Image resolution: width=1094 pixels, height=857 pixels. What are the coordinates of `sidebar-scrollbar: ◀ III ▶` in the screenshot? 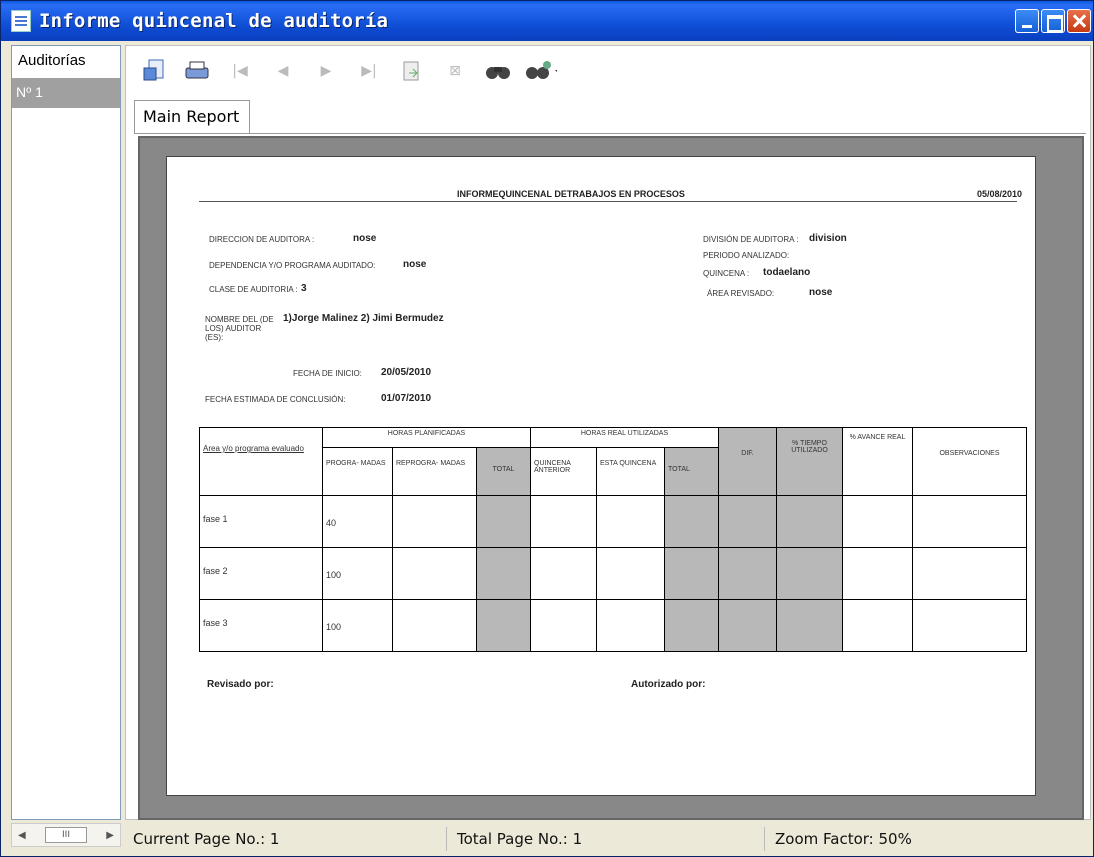 It's located at (66, 835).